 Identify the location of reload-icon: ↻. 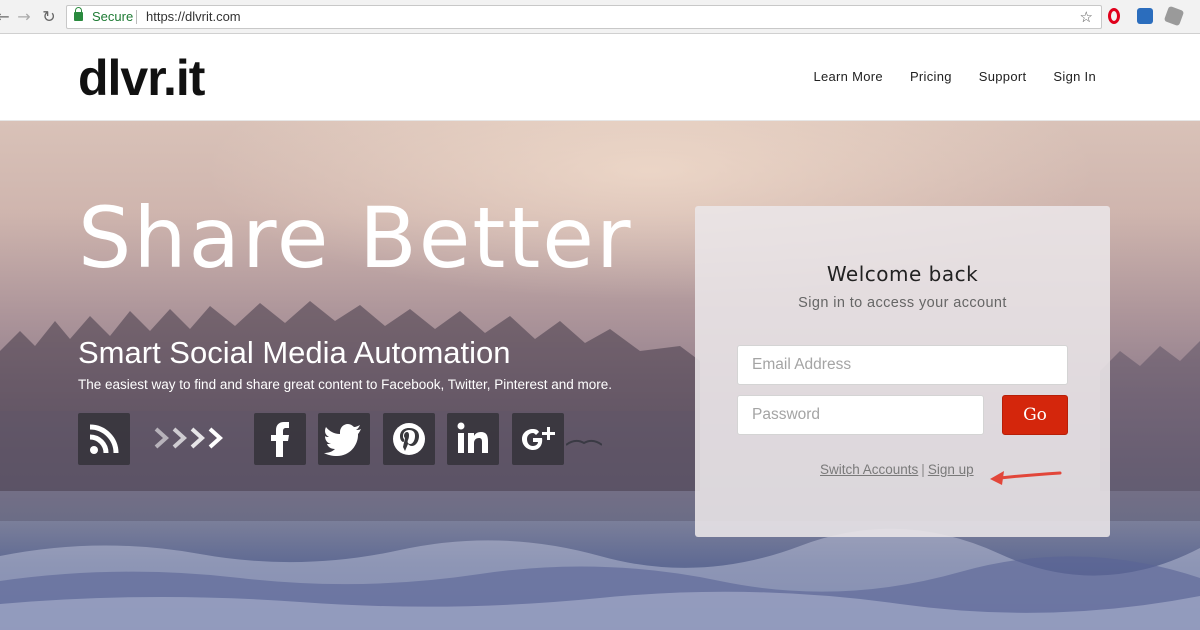
(49, 17).